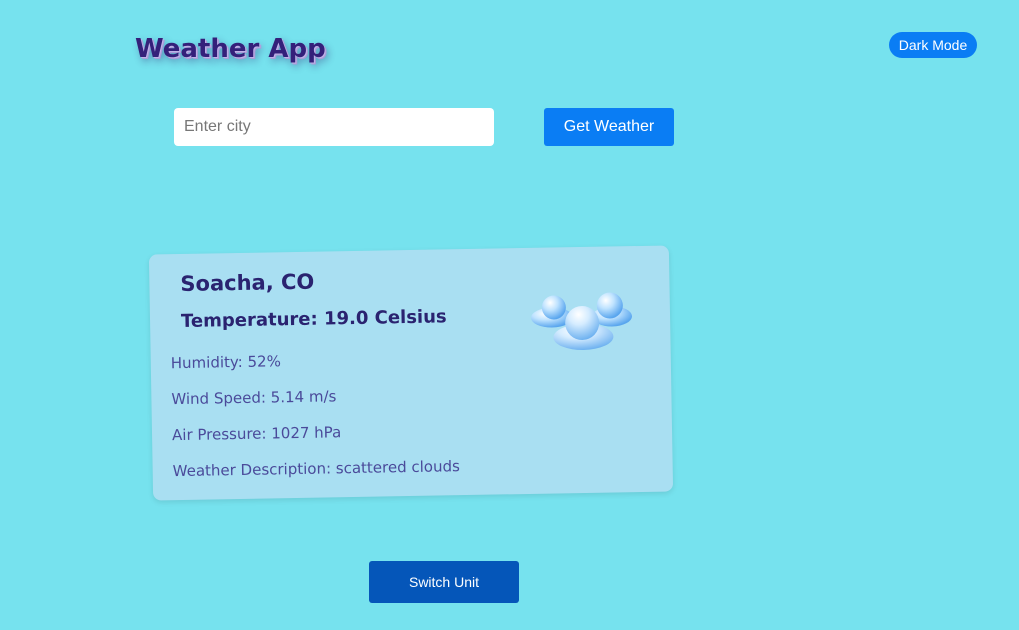 This screenshot has width=1019, height=630. I want to click on city-name: Soacha, CO, so click(247, 283).